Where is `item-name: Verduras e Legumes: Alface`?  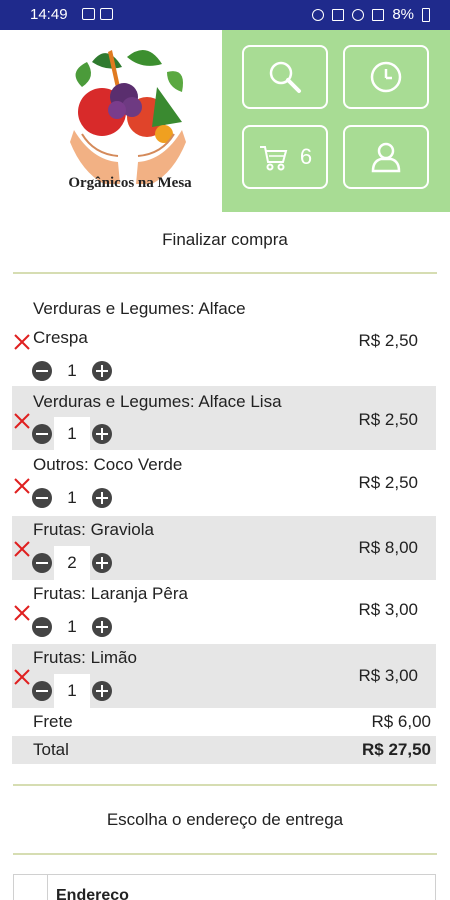
item-name: Verduras e Legumes: Alface is located at coordinates (139, 308).